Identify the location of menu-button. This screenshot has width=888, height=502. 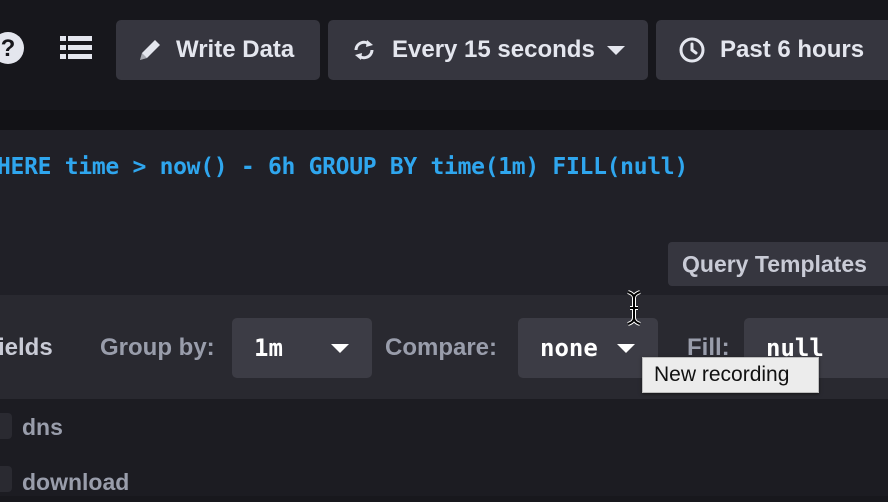
(76, 50).